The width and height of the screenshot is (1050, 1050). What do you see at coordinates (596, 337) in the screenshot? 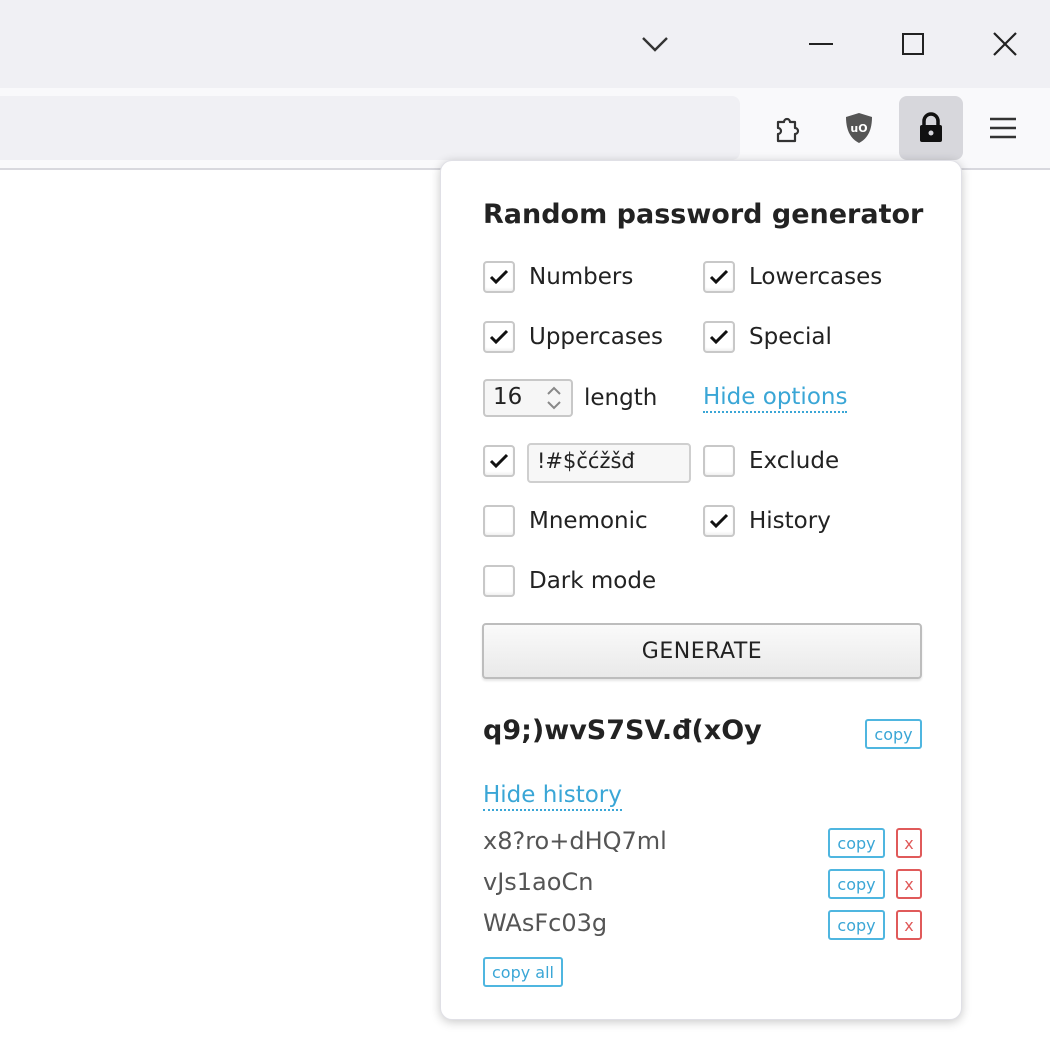
I see `uppercases-label: Uppercases` at bounding box center [596, 337].